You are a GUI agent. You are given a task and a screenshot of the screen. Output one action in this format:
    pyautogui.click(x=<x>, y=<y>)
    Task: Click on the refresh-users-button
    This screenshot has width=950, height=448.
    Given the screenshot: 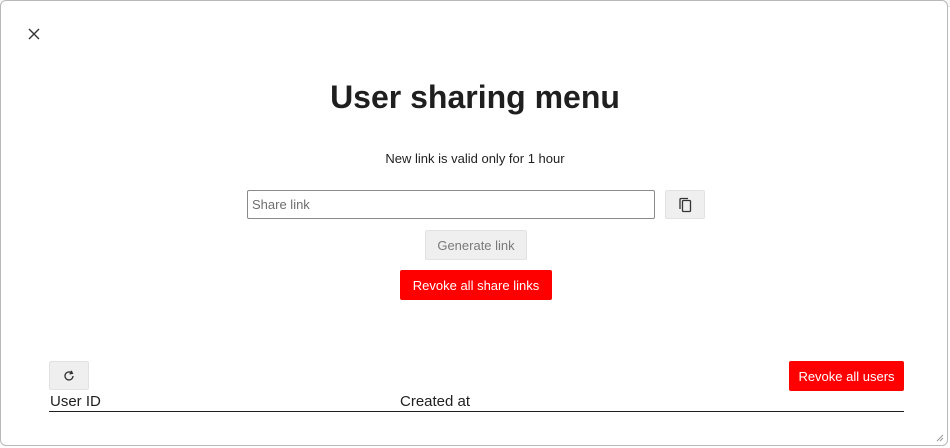 What is the action you would take?
    pyautogui.click(x=69, y=375)
    